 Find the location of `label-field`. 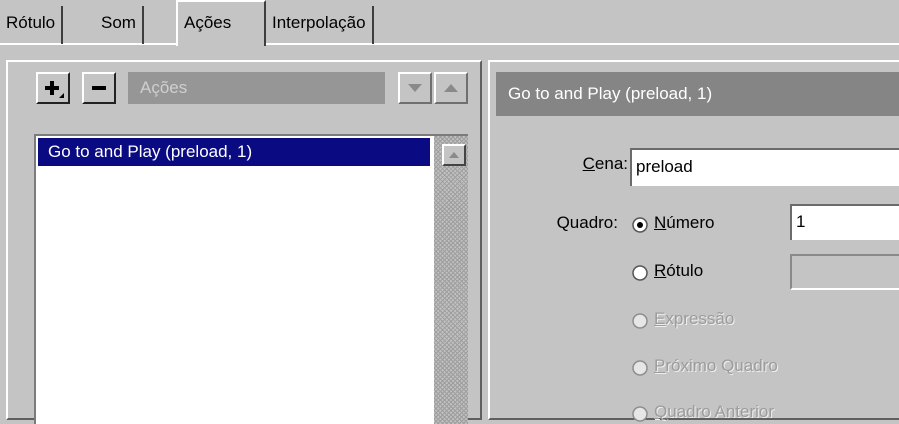

label-field is located at coordinates (844, 272).